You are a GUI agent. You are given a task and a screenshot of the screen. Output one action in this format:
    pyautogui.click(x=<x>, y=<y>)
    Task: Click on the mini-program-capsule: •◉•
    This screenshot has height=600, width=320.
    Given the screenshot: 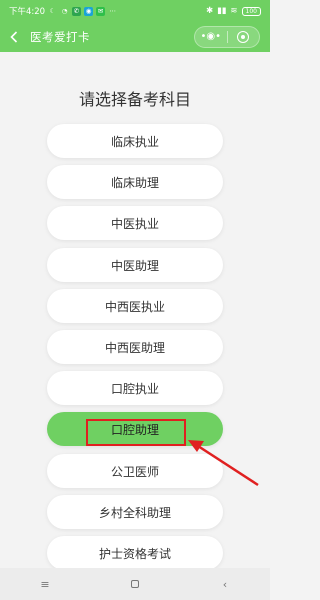 What is the action you would take?
    pyautogui.click(x=227, y=37)
    